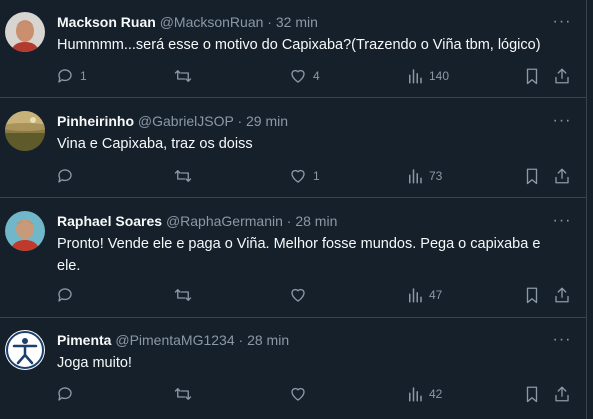 The height and width of the screenshot is (419, 593). I want to click on views-button: 47, so click(424, 295).